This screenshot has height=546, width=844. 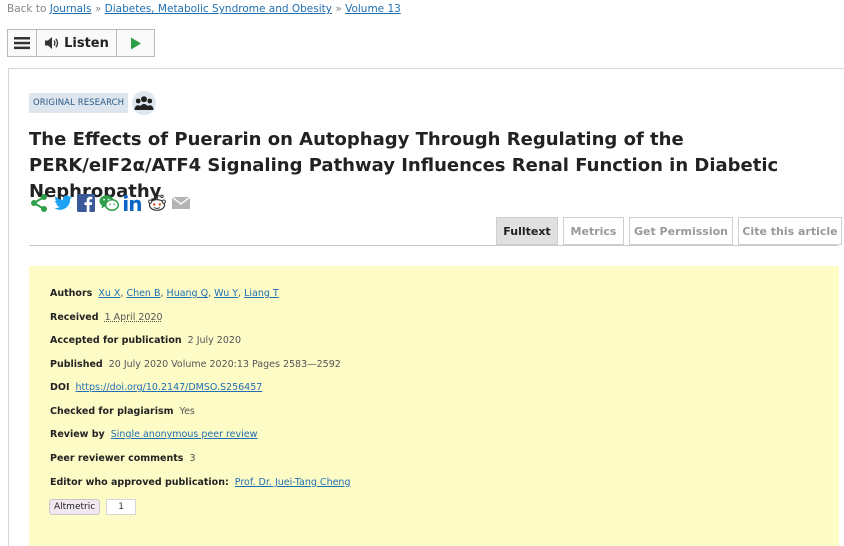 What do you see at coordinates (214, 340) in the screenshot?
I see `accepted-date: 2 July 2020` at bounding box center [214, 340].